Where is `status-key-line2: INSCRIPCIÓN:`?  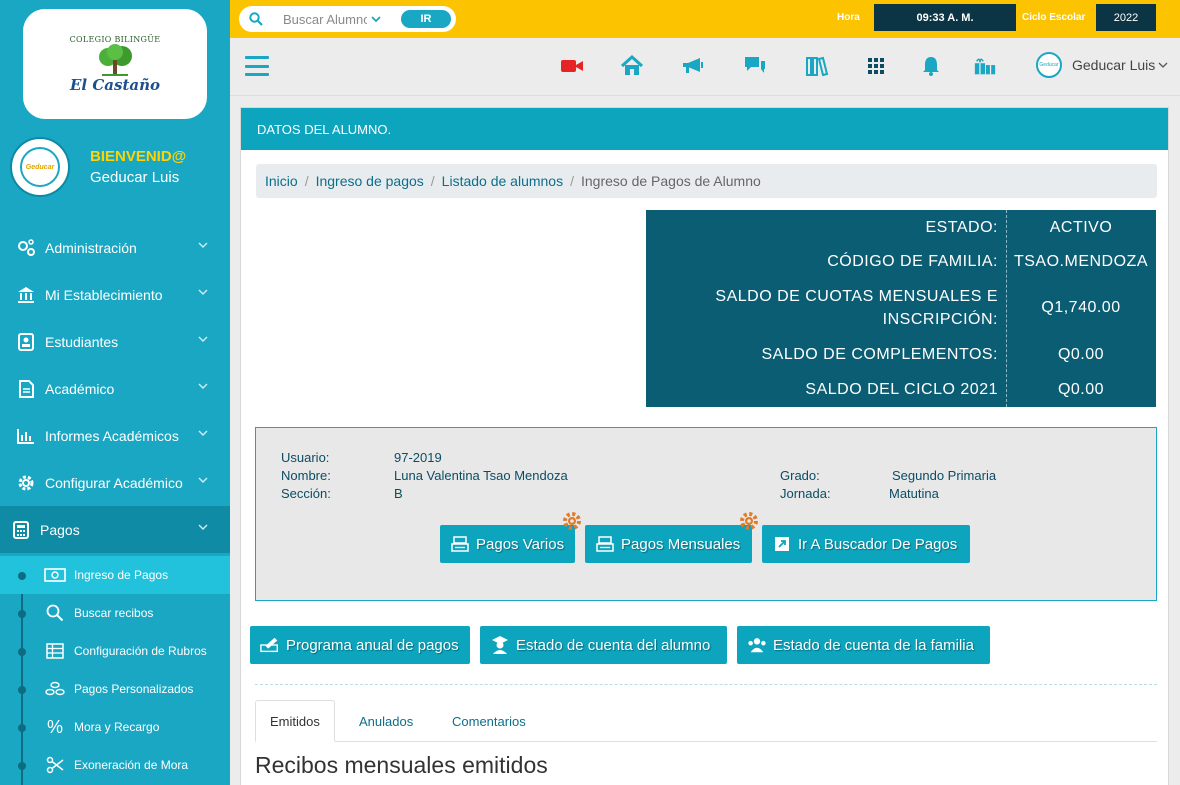
status-key-line2: INSCRIPCIÓN: is located at coordinates (940, 319).